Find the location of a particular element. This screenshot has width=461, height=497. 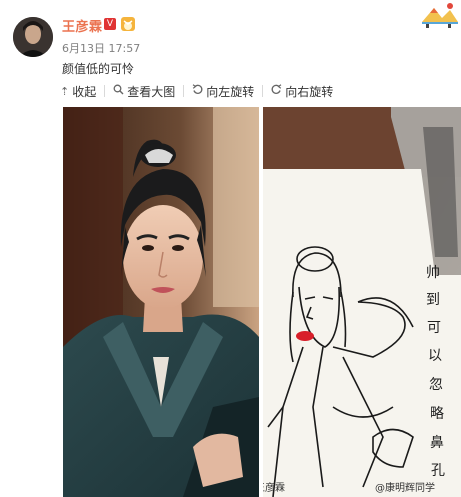

verified-badge-icon: V is located at coordinates (110, 24).